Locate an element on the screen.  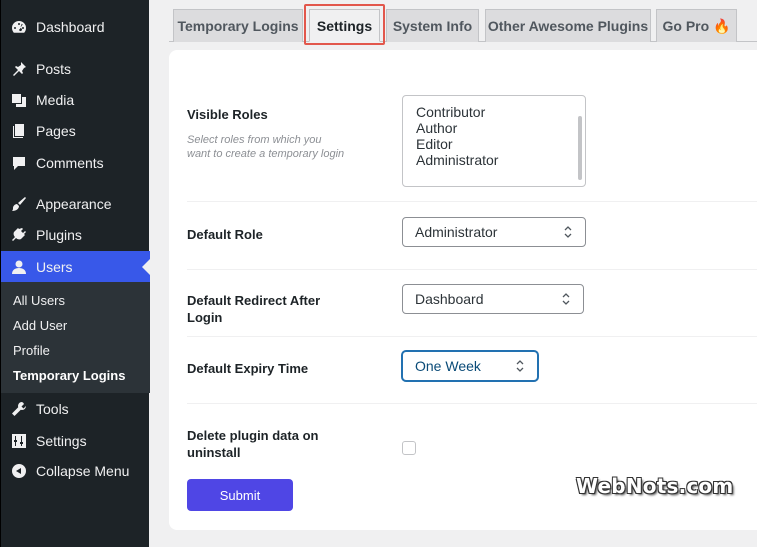
default-role-value: Administrator is located at coordinates (456, 232).